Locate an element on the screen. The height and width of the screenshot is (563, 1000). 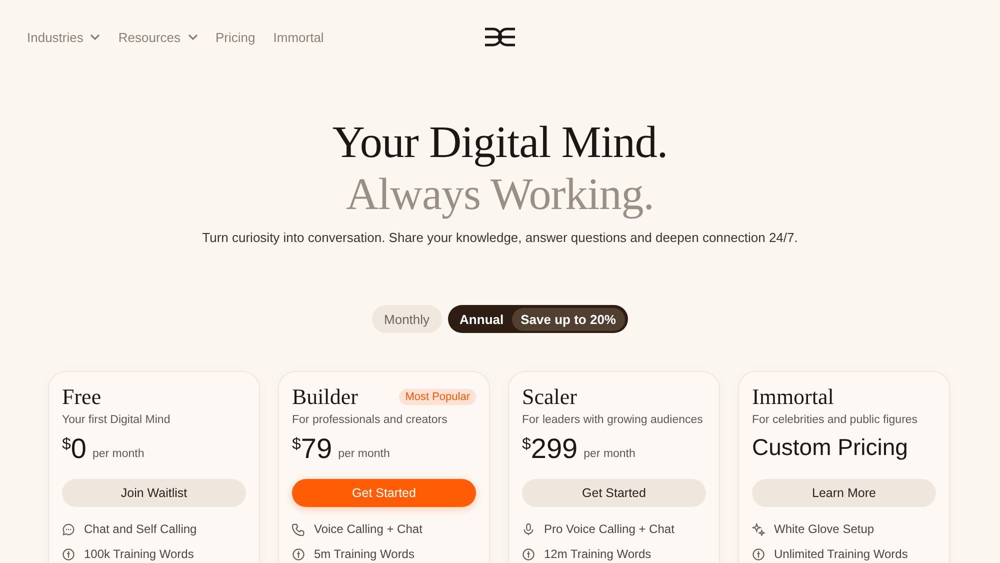
chat-bubble-icon is located at coordinates (68, 529).